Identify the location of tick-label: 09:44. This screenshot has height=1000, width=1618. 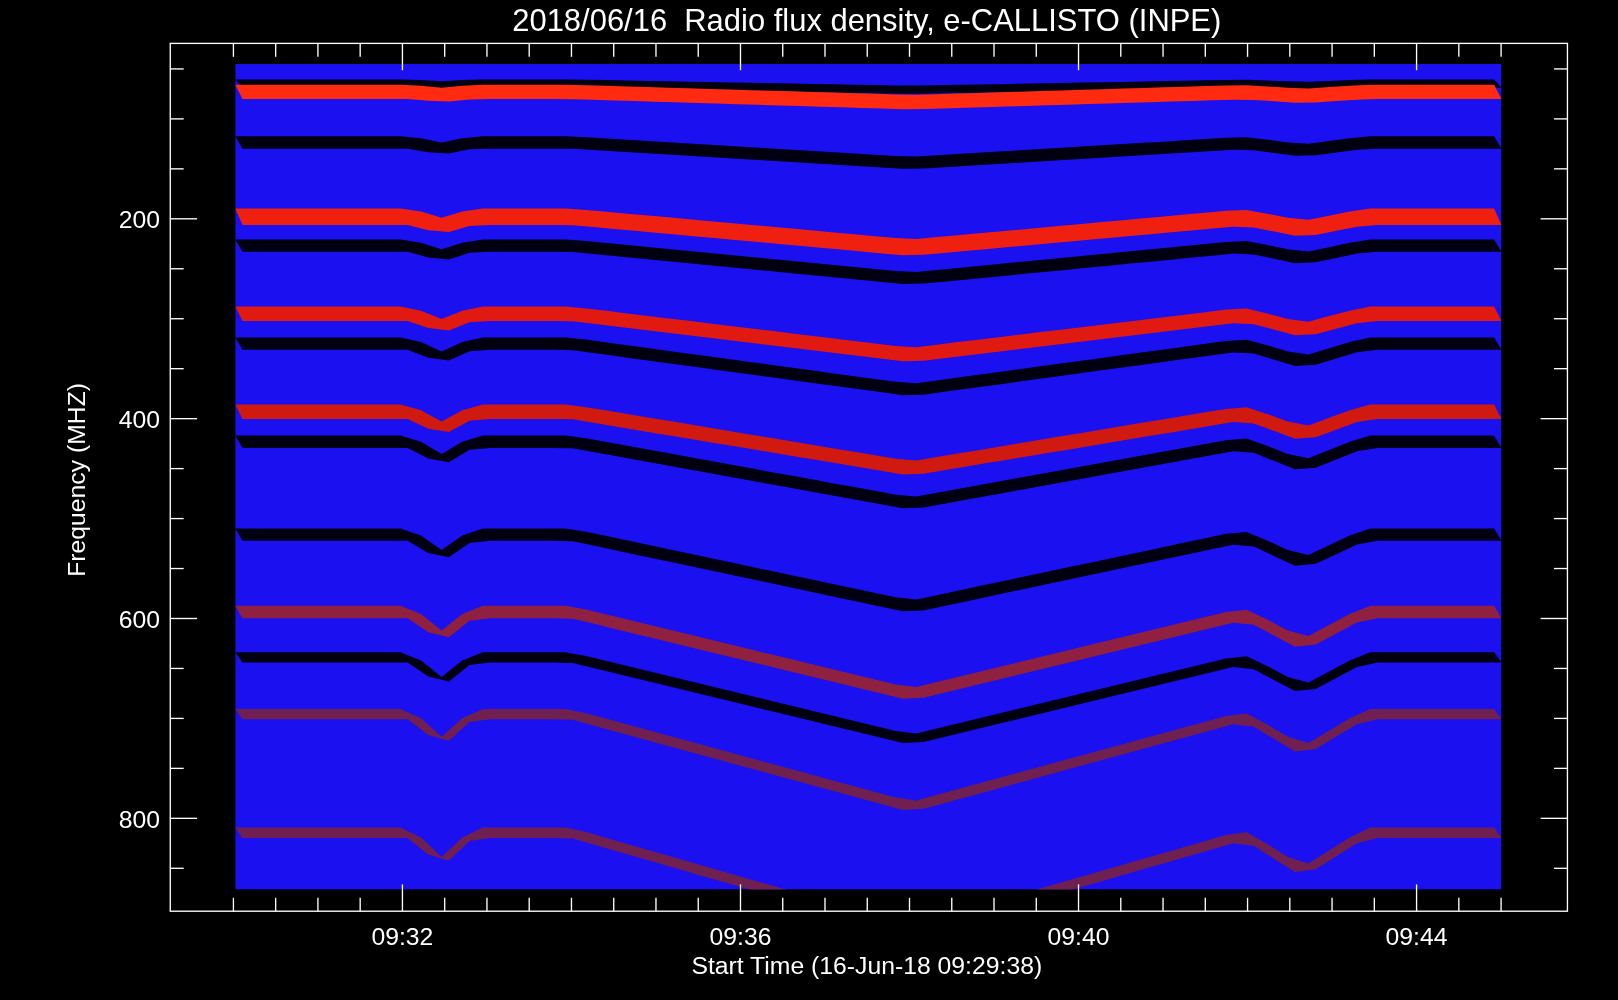
(1416, 937).